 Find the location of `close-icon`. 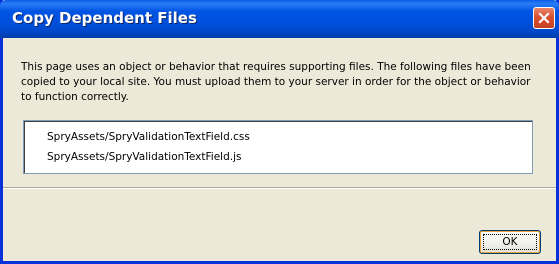

close-icon is located at coordinates (544, 18).